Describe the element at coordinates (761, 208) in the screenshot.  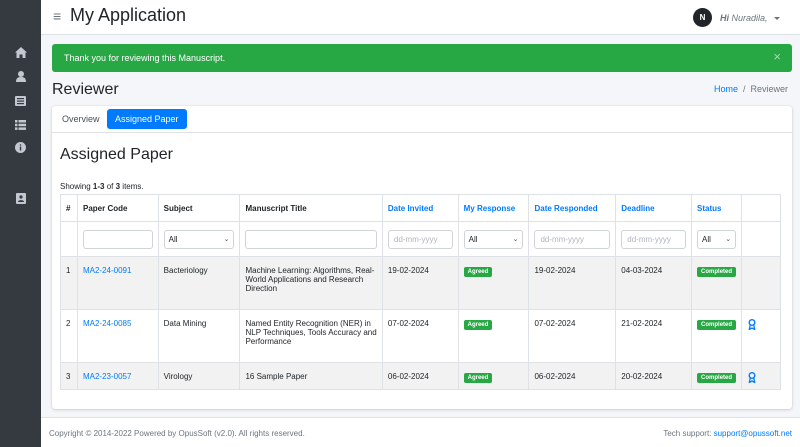
I see `header-actions` at that location.